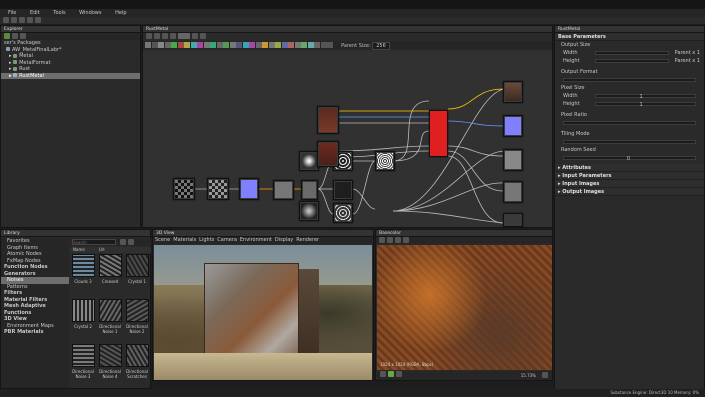  What do you see at coordinates (391, 374) in the screenshot?
I see `alpha-icon` at bounding box center [391, 374].